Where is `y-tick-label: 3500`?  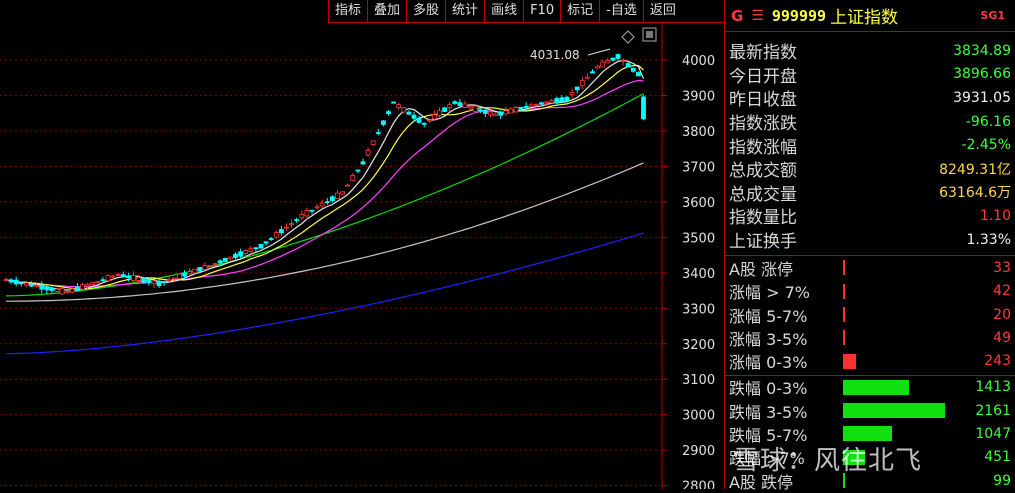
y-tick-label: 3500 is located at coordinates (698, 238).